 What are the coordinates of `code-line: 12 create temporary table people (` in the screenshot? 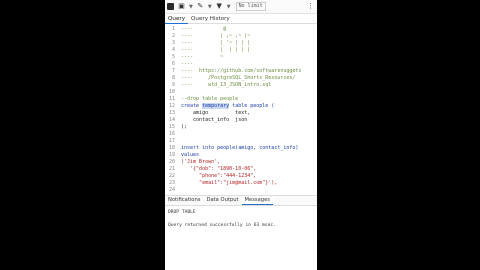 It's located at (221, 106).